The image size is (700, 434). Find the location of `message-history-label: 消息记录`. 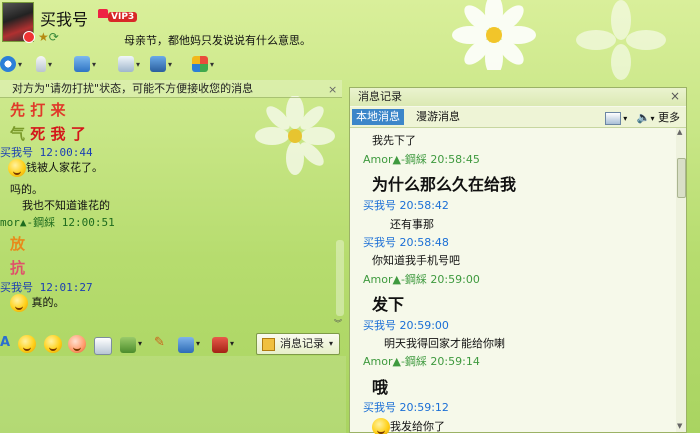

message-history-label: 消息记录 is located at coordinates (302, 343).